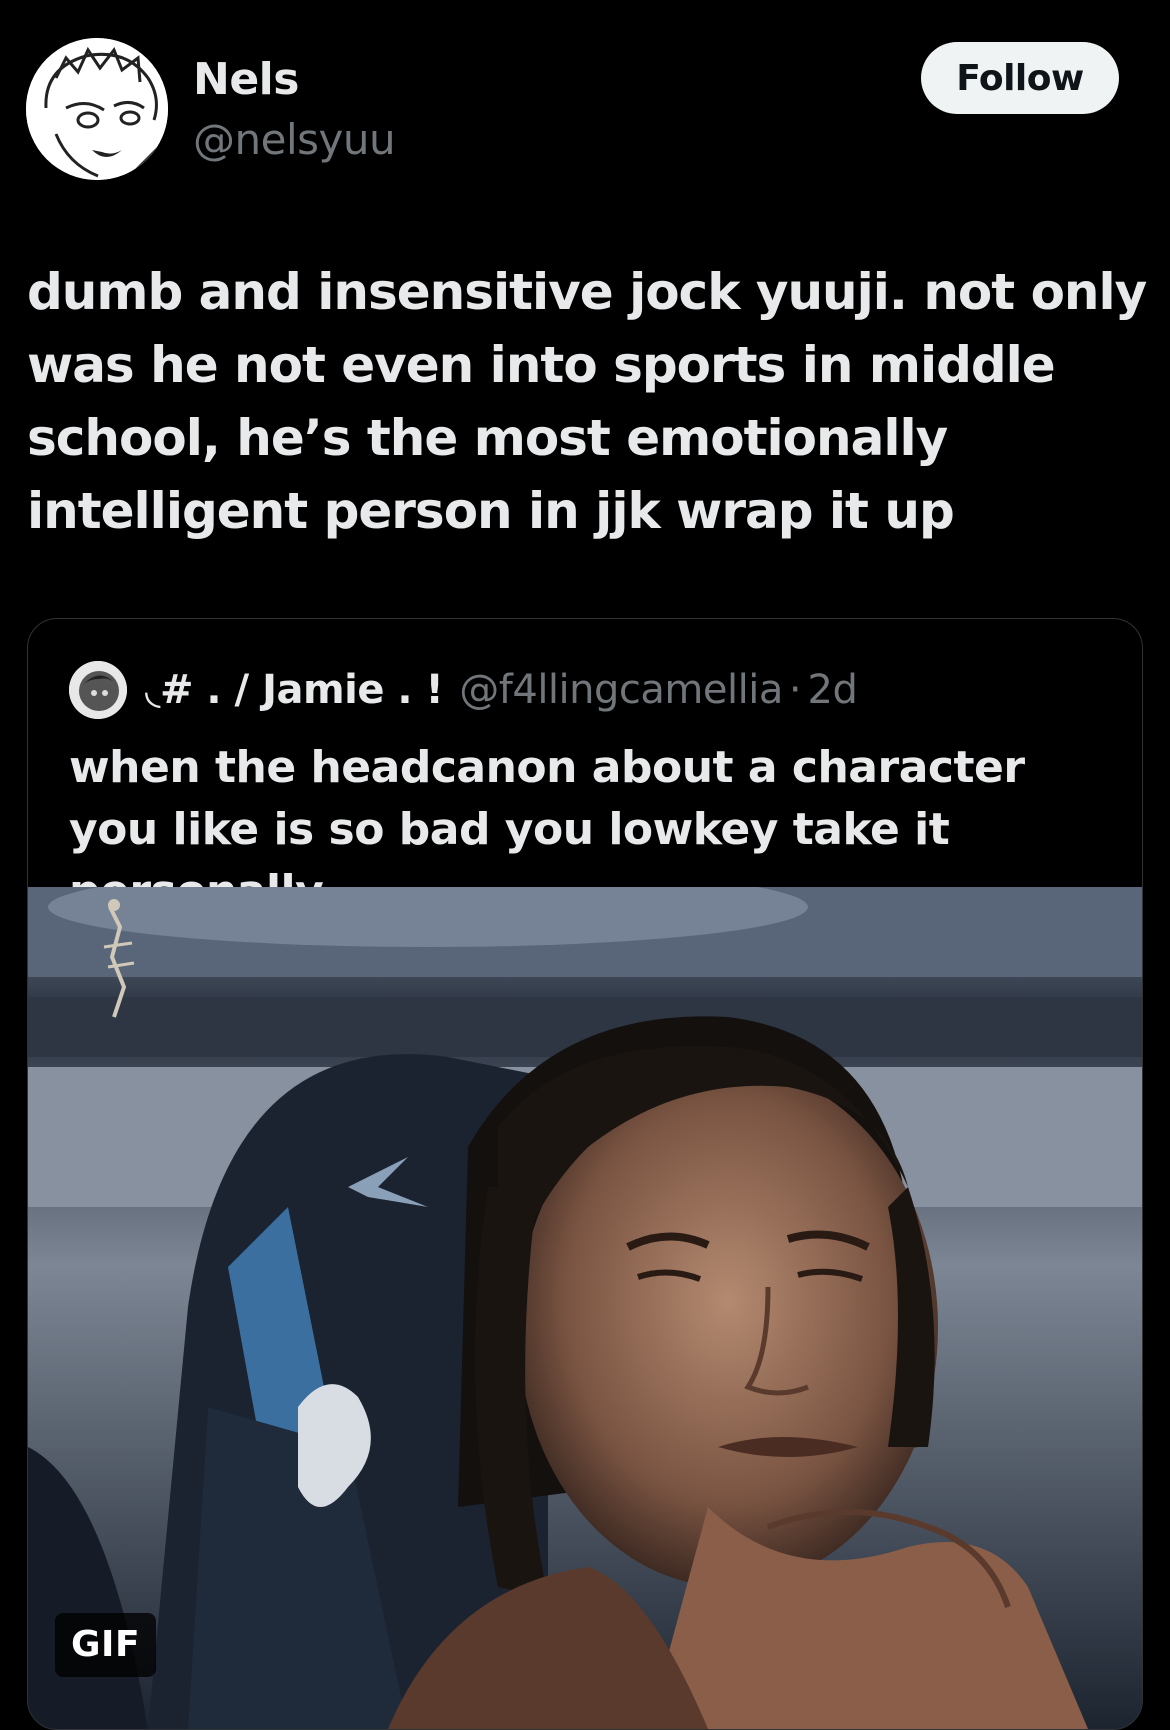 The height and width of the screenshot is (1730, 1170). I want to click on quoted-tweet-timestamp: 2d, so click(833, 690).